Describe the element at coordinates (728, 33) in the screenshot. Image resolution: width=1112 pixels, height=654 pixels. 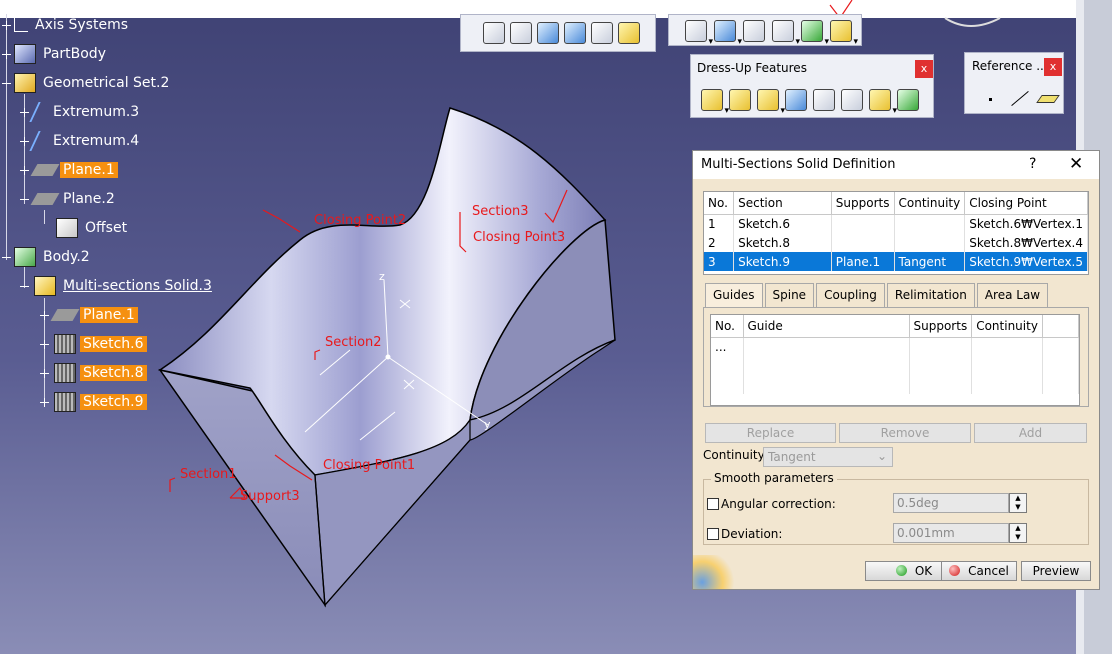
I see `stiffener-icon` at that location.